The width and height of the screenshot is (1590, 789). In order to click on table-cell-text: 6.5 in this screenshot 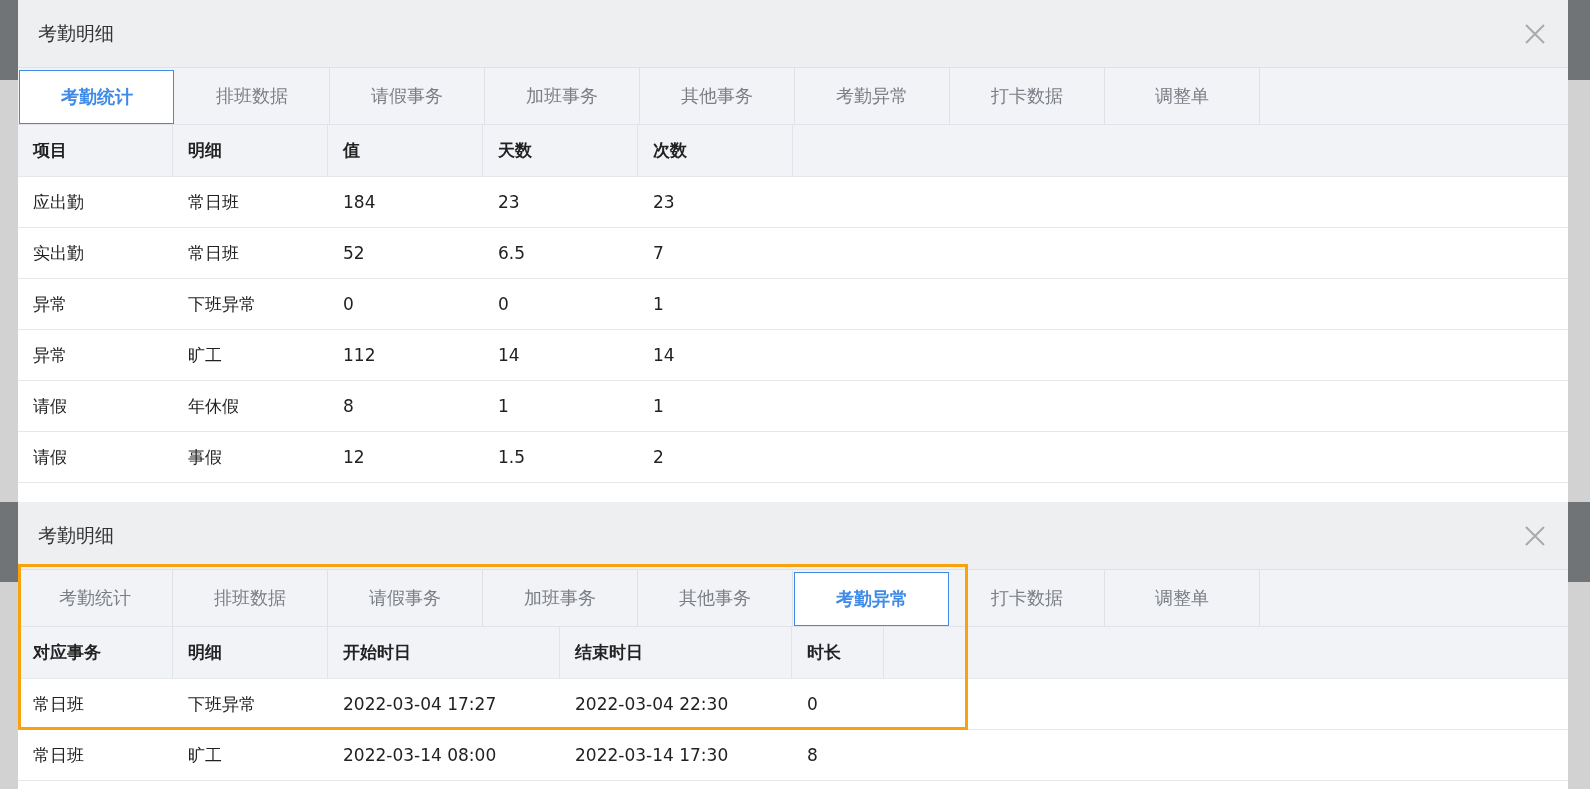, I will do `click(512, 253)`.